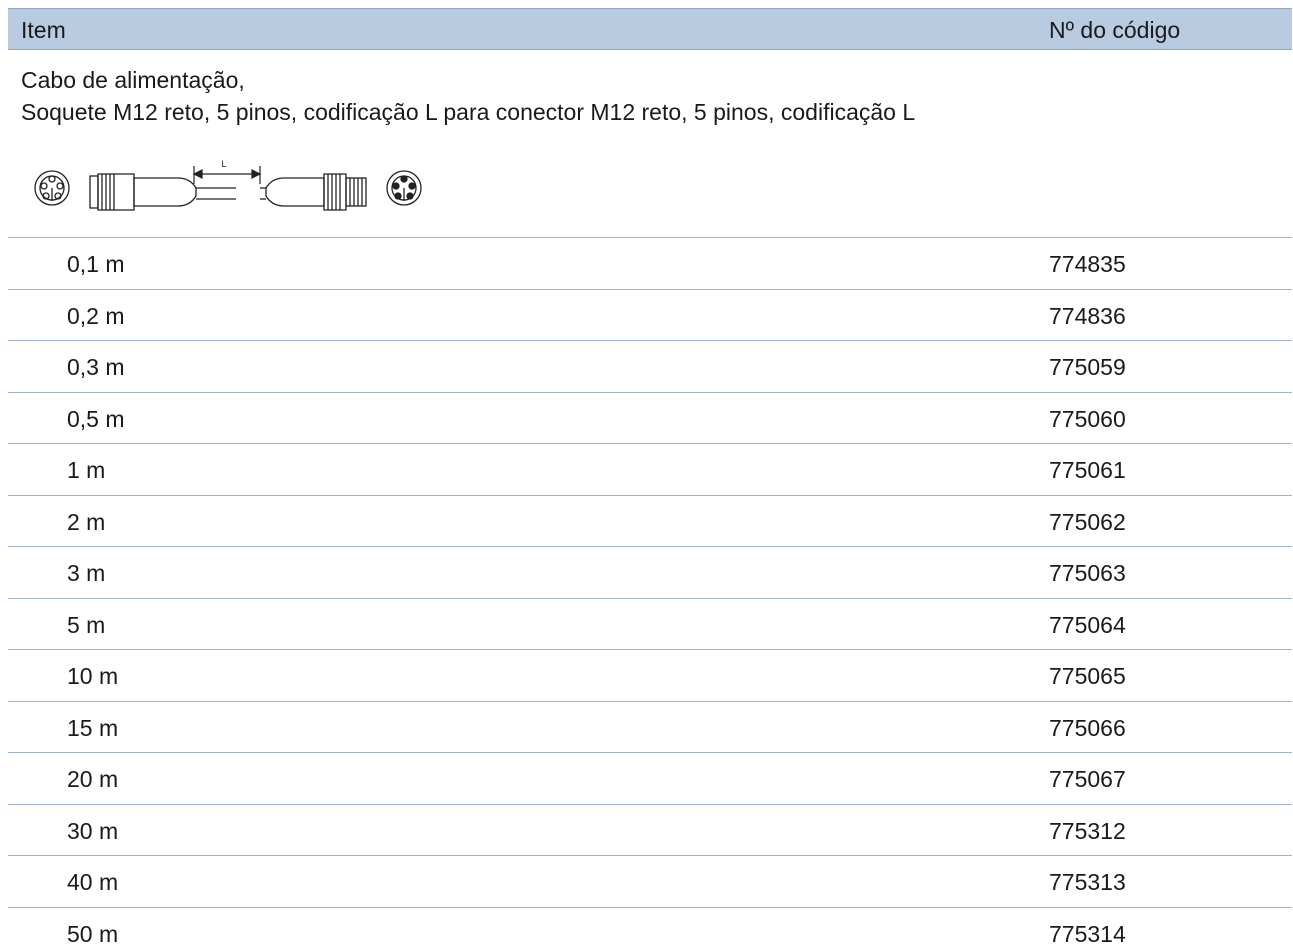 This screenshot has width=1293, height=952. I want to click on table-row: 10 m 775065, so click(650, 675).